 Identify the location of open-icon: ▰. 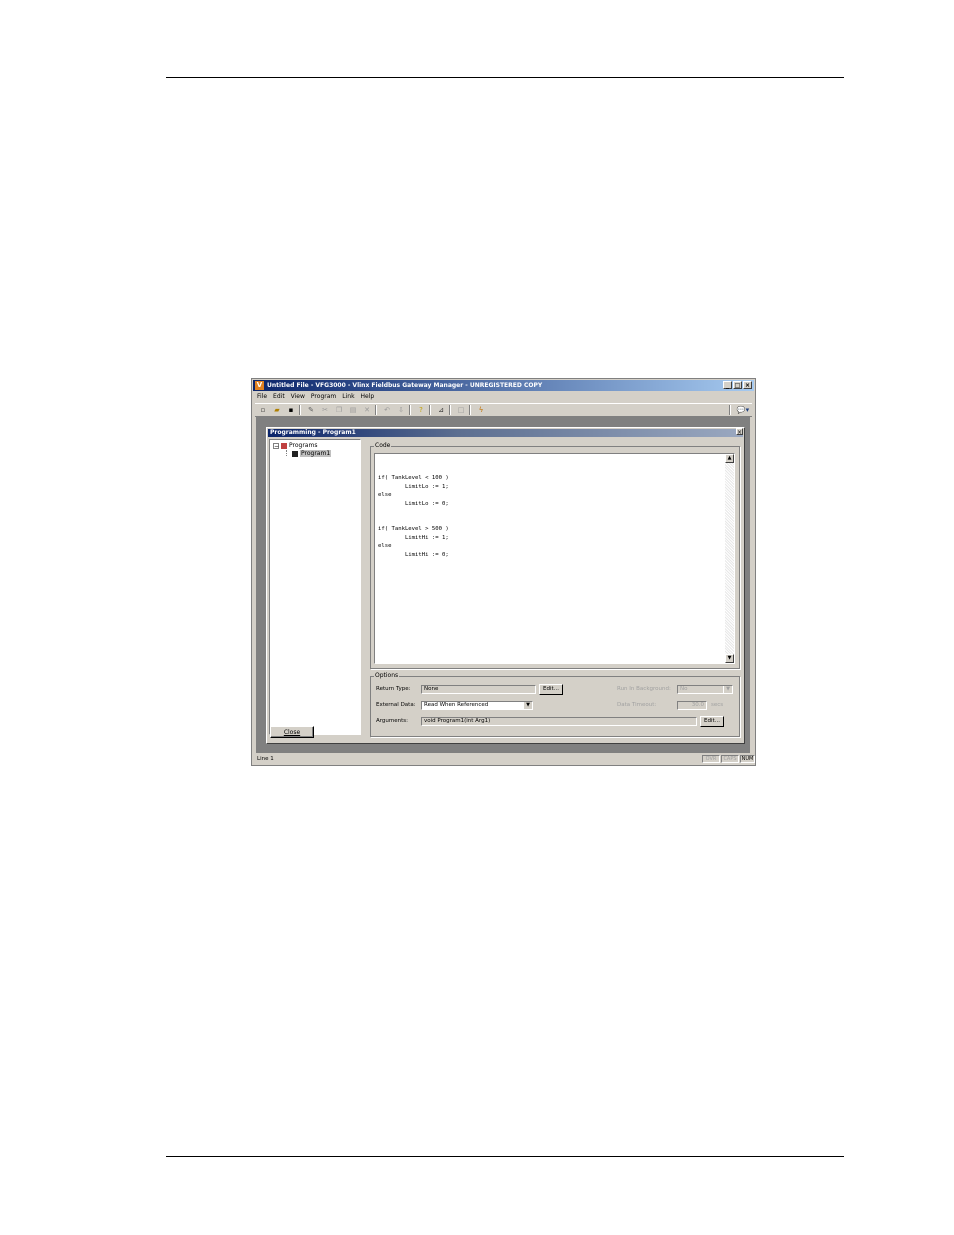
(277, 410).